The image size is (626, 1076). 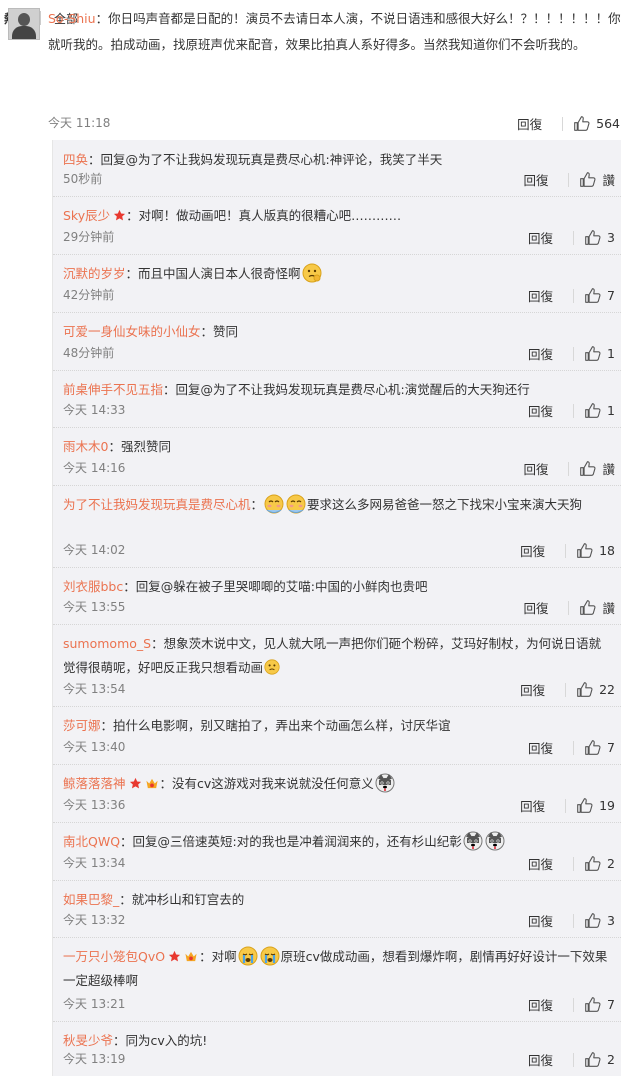 I want to click on username-link: 为了不让我妈发现玩真是费尽心机, so click(x=157, y=504).